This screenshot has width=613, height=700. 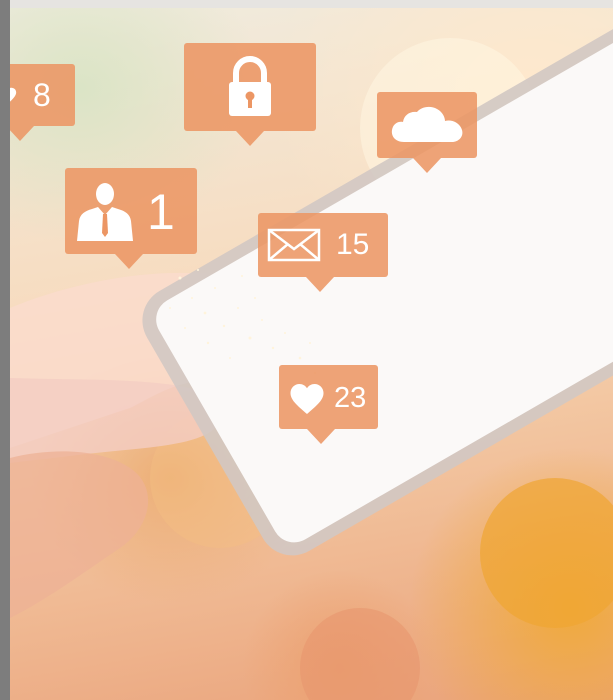 I want to click on cloud-notification, so click(x=427, y=132).